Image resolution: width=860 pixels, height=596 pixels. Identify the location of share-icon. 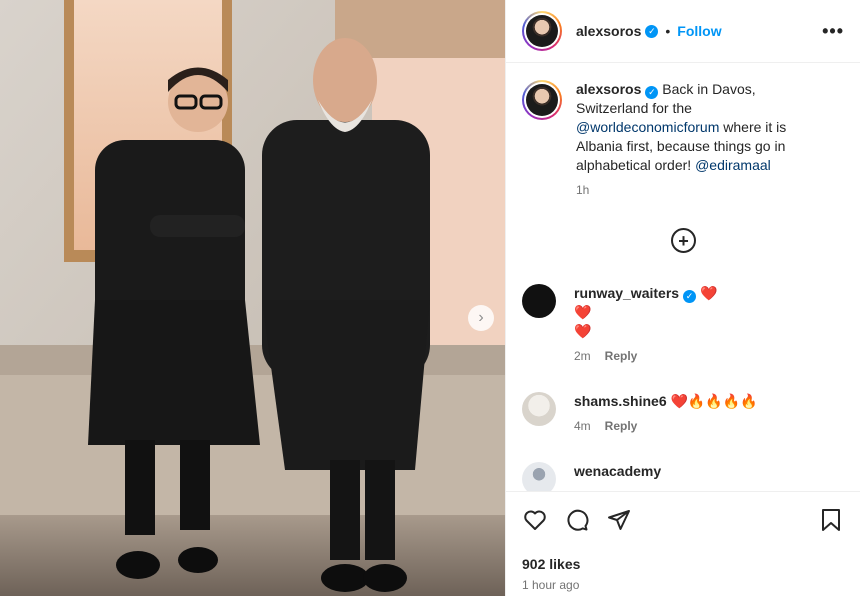
(619, 520).